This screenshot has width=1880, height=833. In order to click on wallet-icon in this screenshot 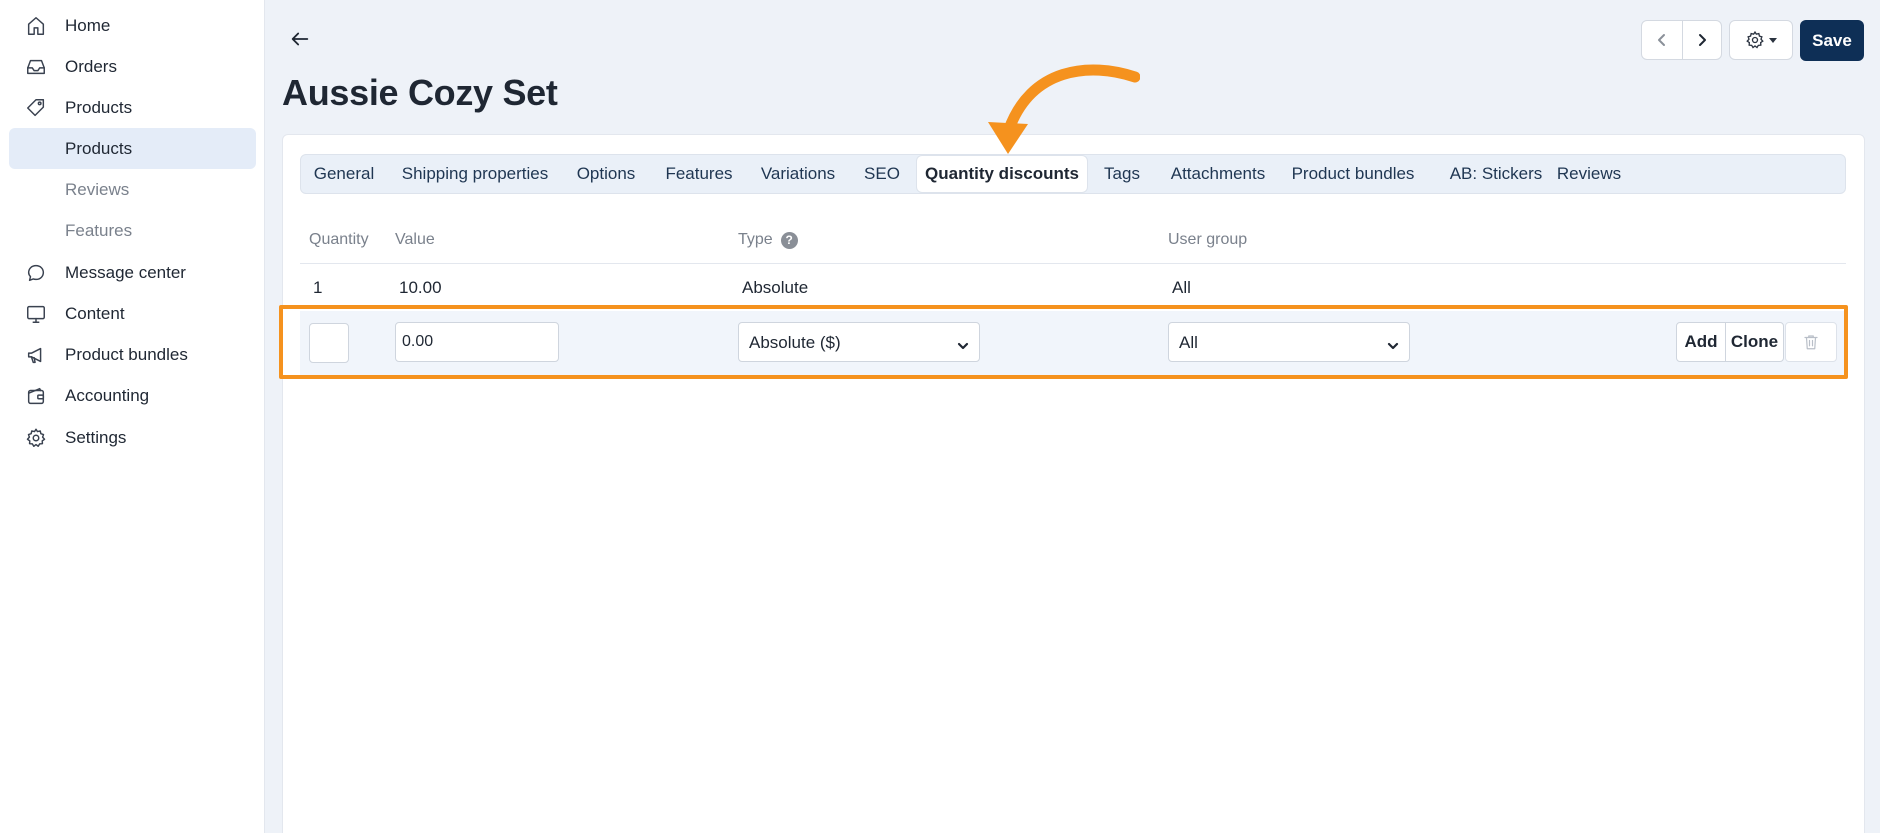, I will do `click(36, 396)`.